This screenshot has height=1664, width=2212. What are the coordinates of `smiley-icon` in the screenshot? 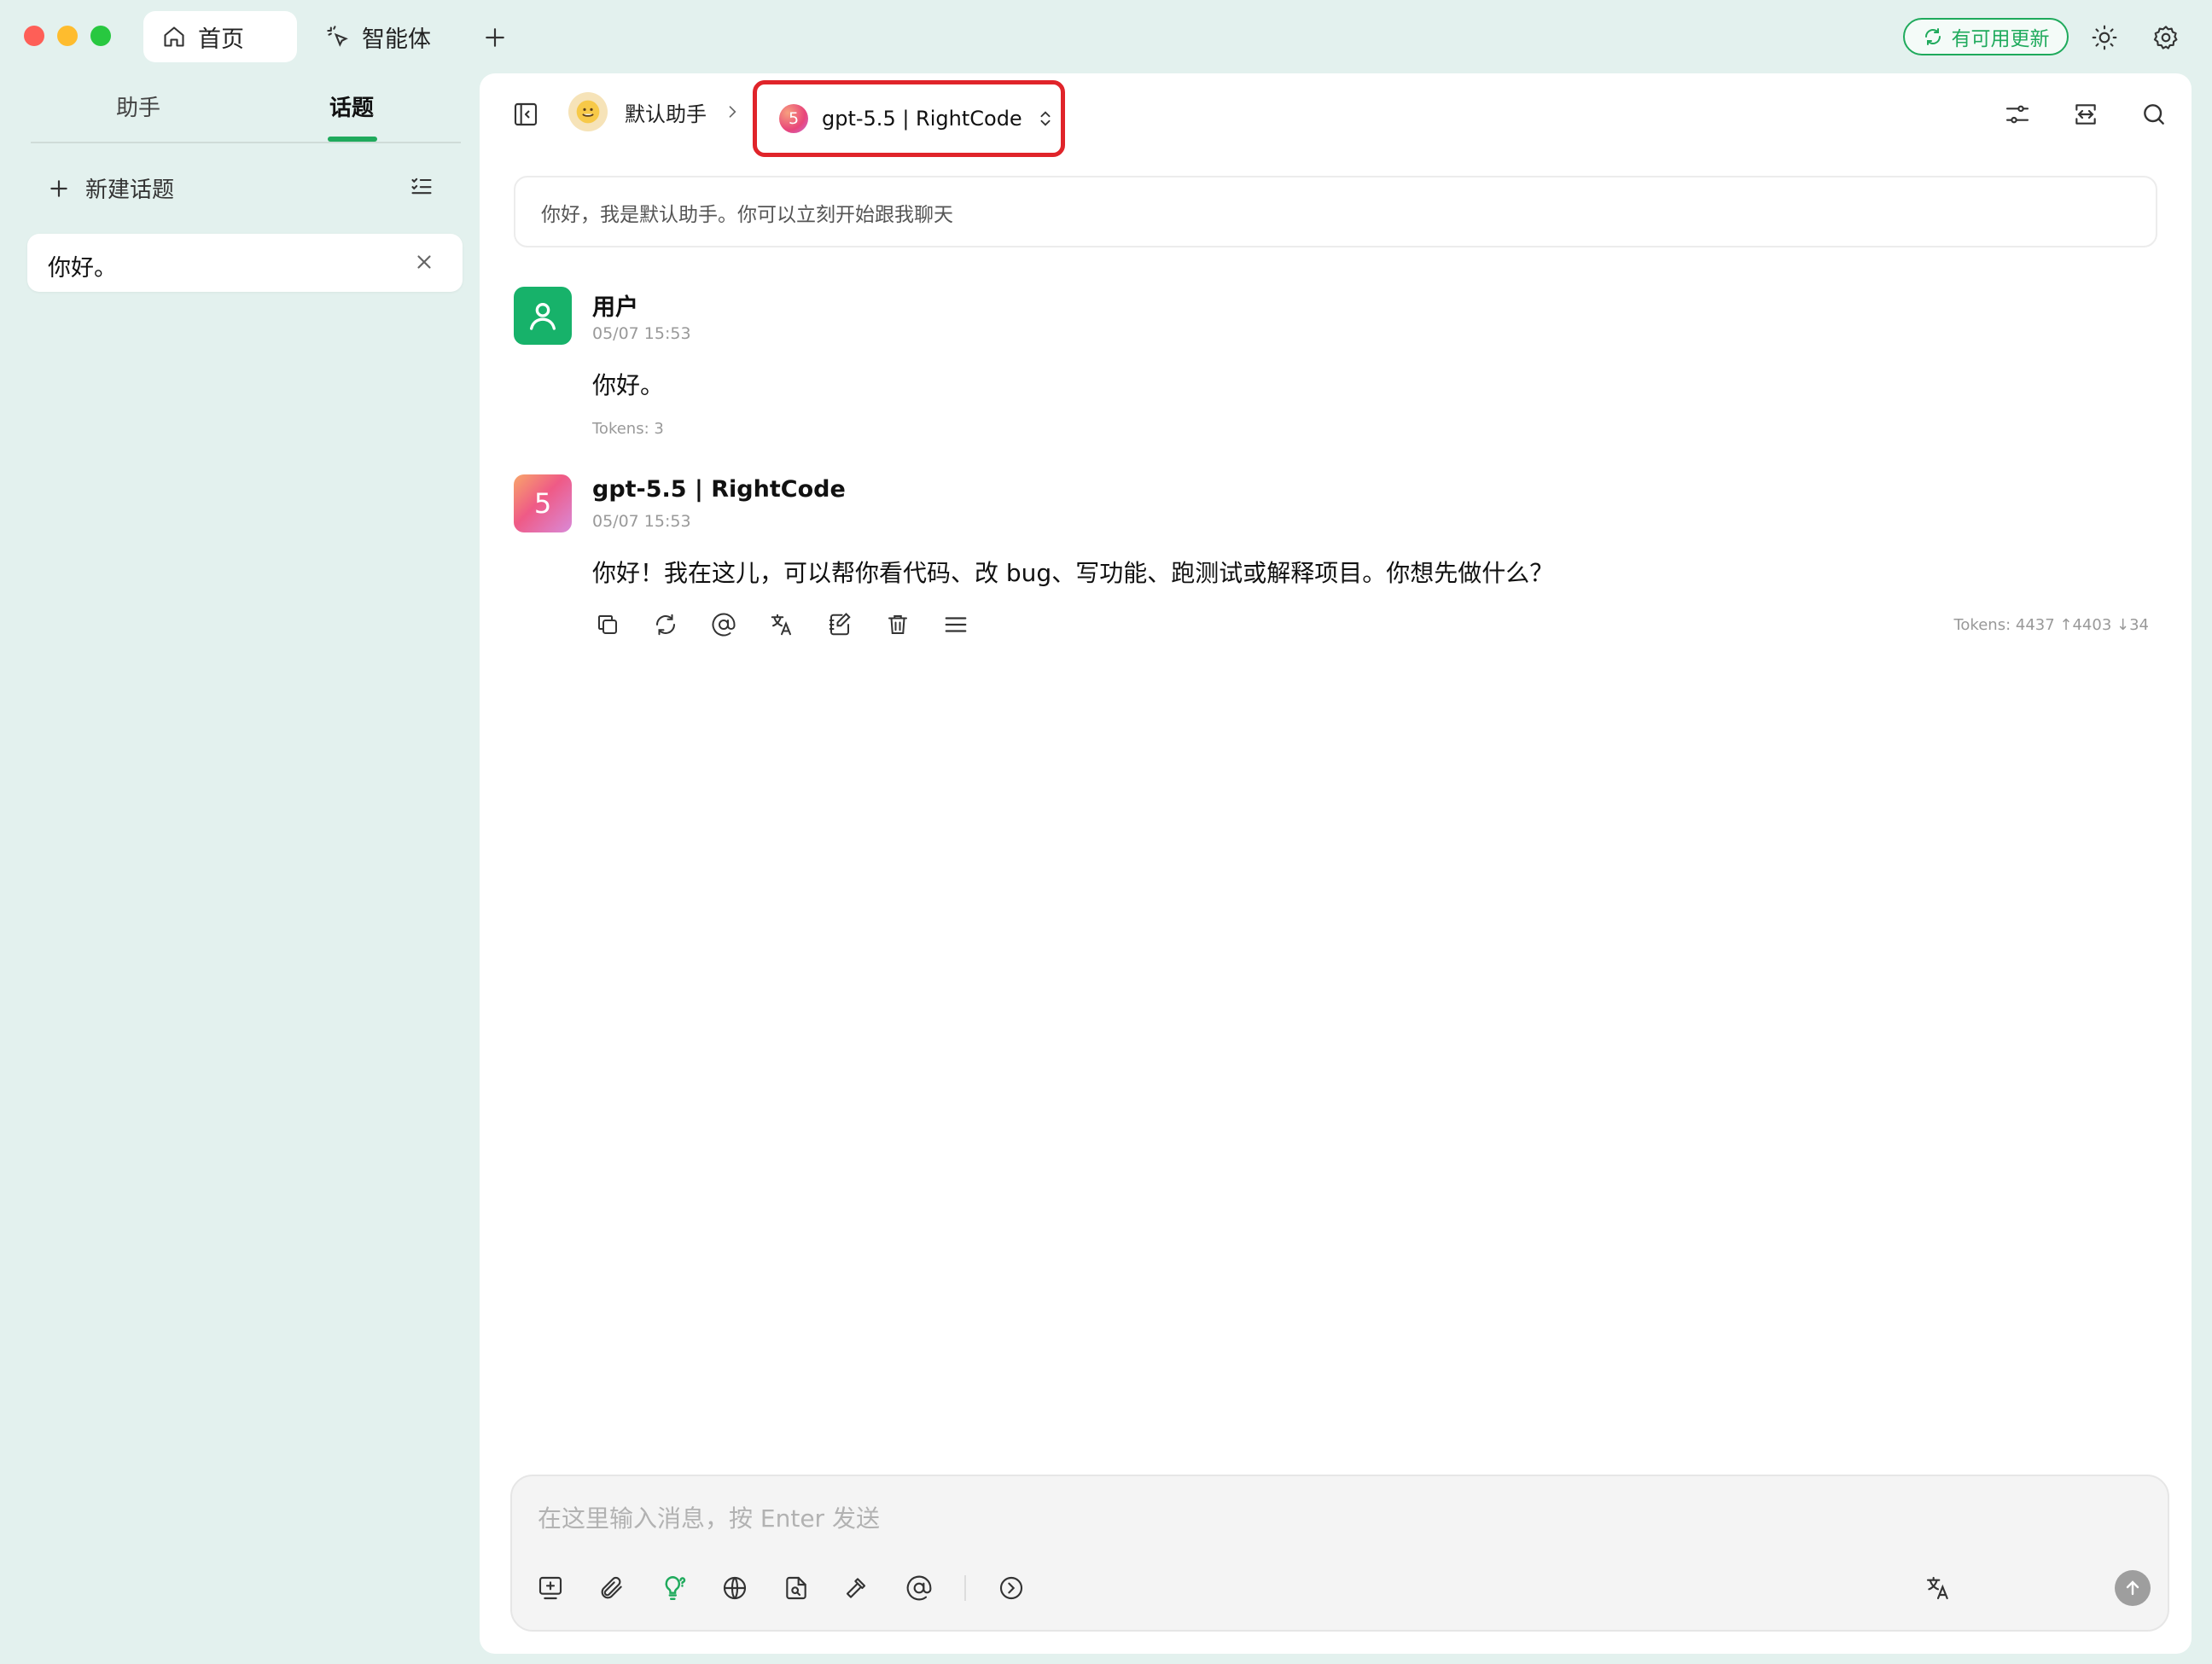 It's located at (588, 112).